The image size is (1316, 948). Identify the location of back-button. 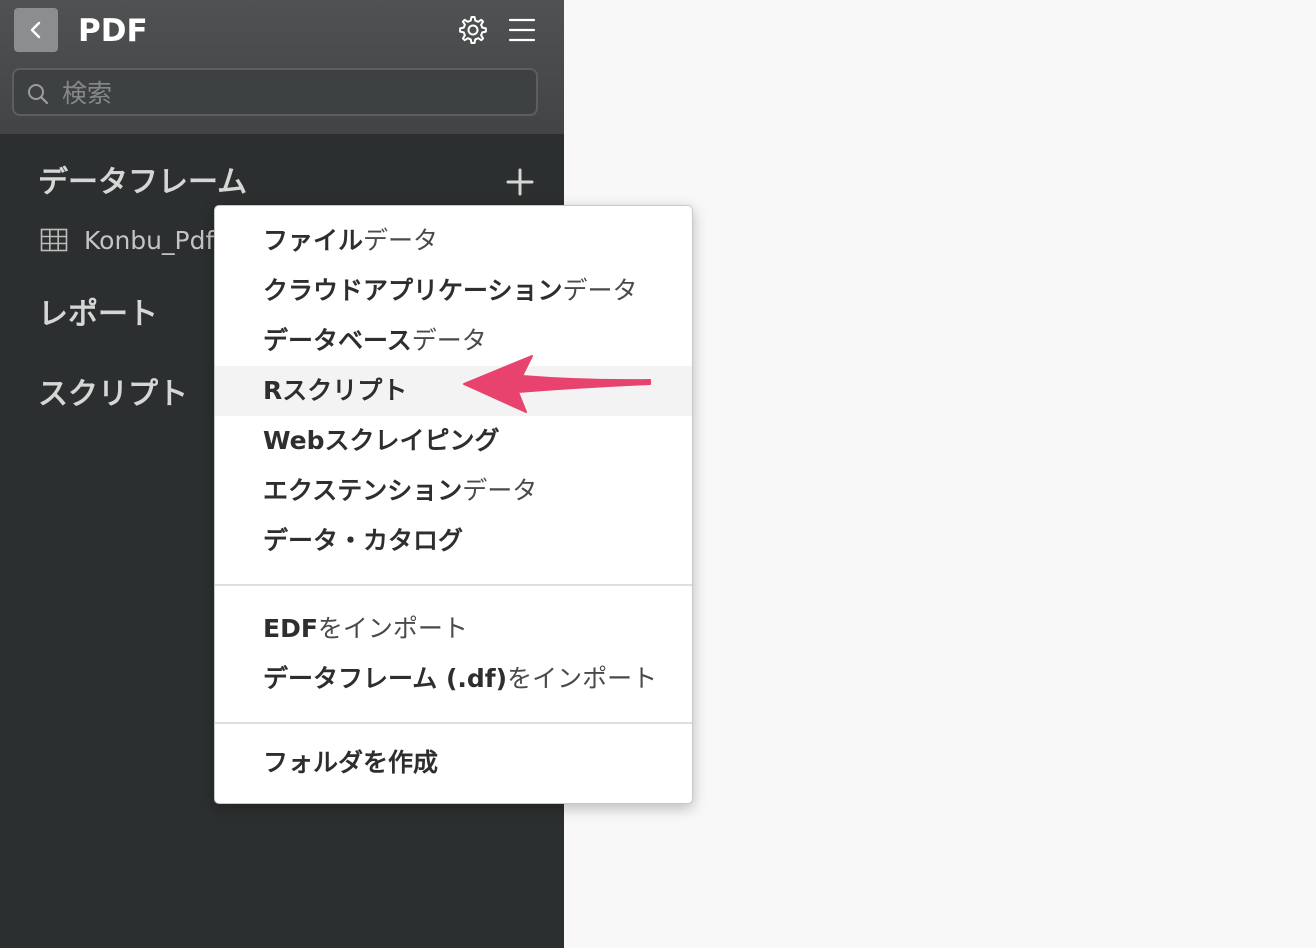
(36, 30).